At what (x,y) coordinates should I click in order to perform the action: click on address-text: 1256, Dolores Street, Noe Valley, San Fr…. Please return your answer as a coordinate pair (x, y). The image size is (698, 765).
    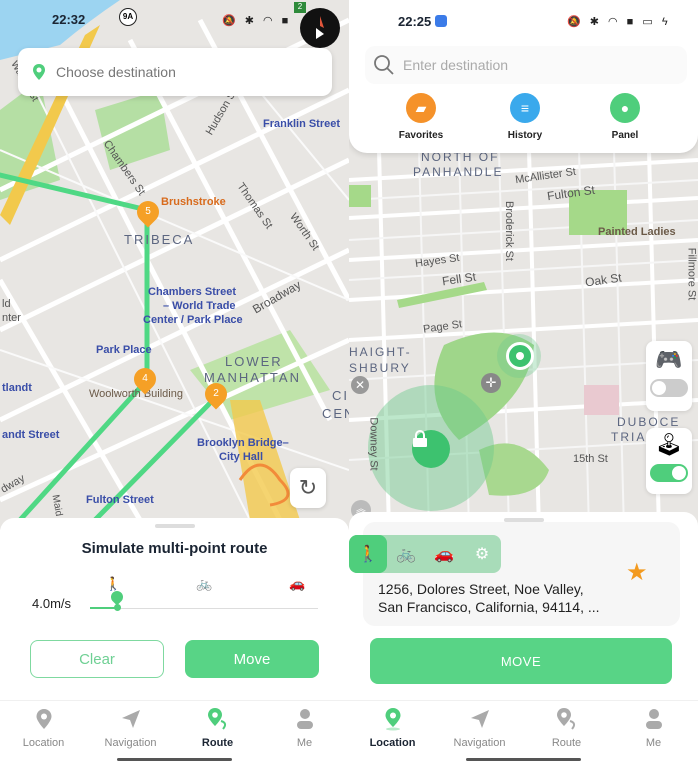
    Looking at the image, I should click on (489, 598).